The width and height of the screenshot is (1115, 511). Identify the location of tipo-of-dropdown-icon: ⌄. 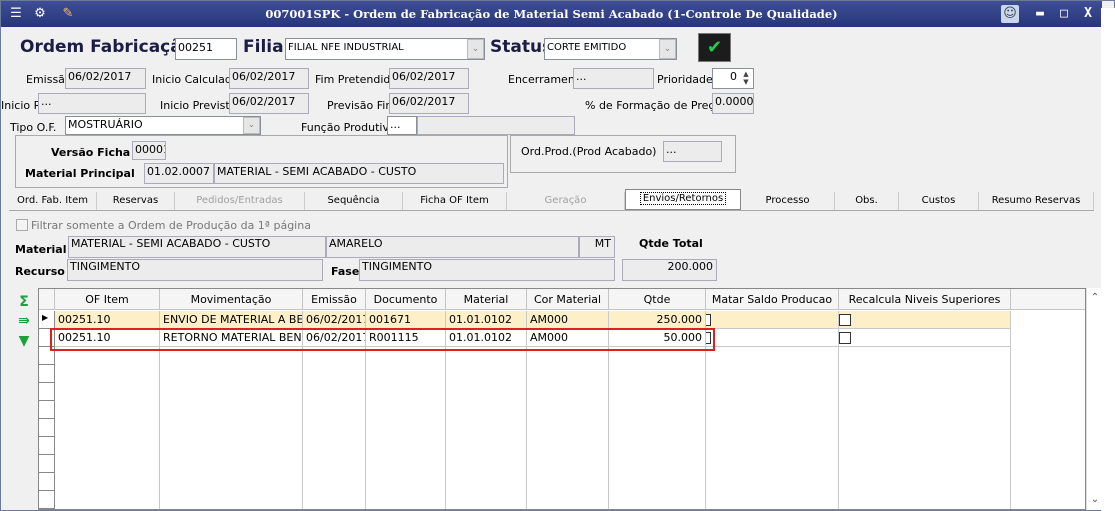
(251, 125).